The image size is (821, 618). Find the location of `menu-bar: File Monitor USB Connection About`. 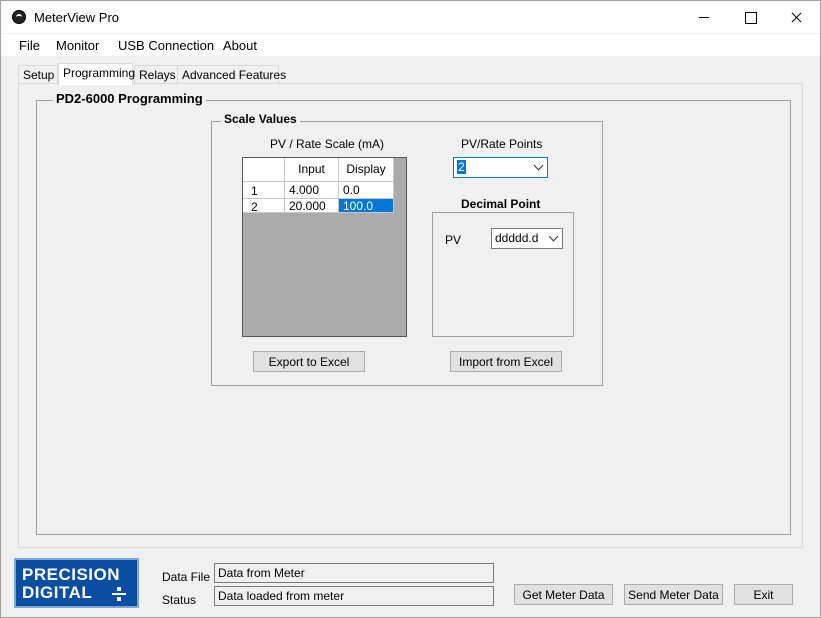

menu-bar: File Monitor USB Connection About is located at coordinates (410, 45).